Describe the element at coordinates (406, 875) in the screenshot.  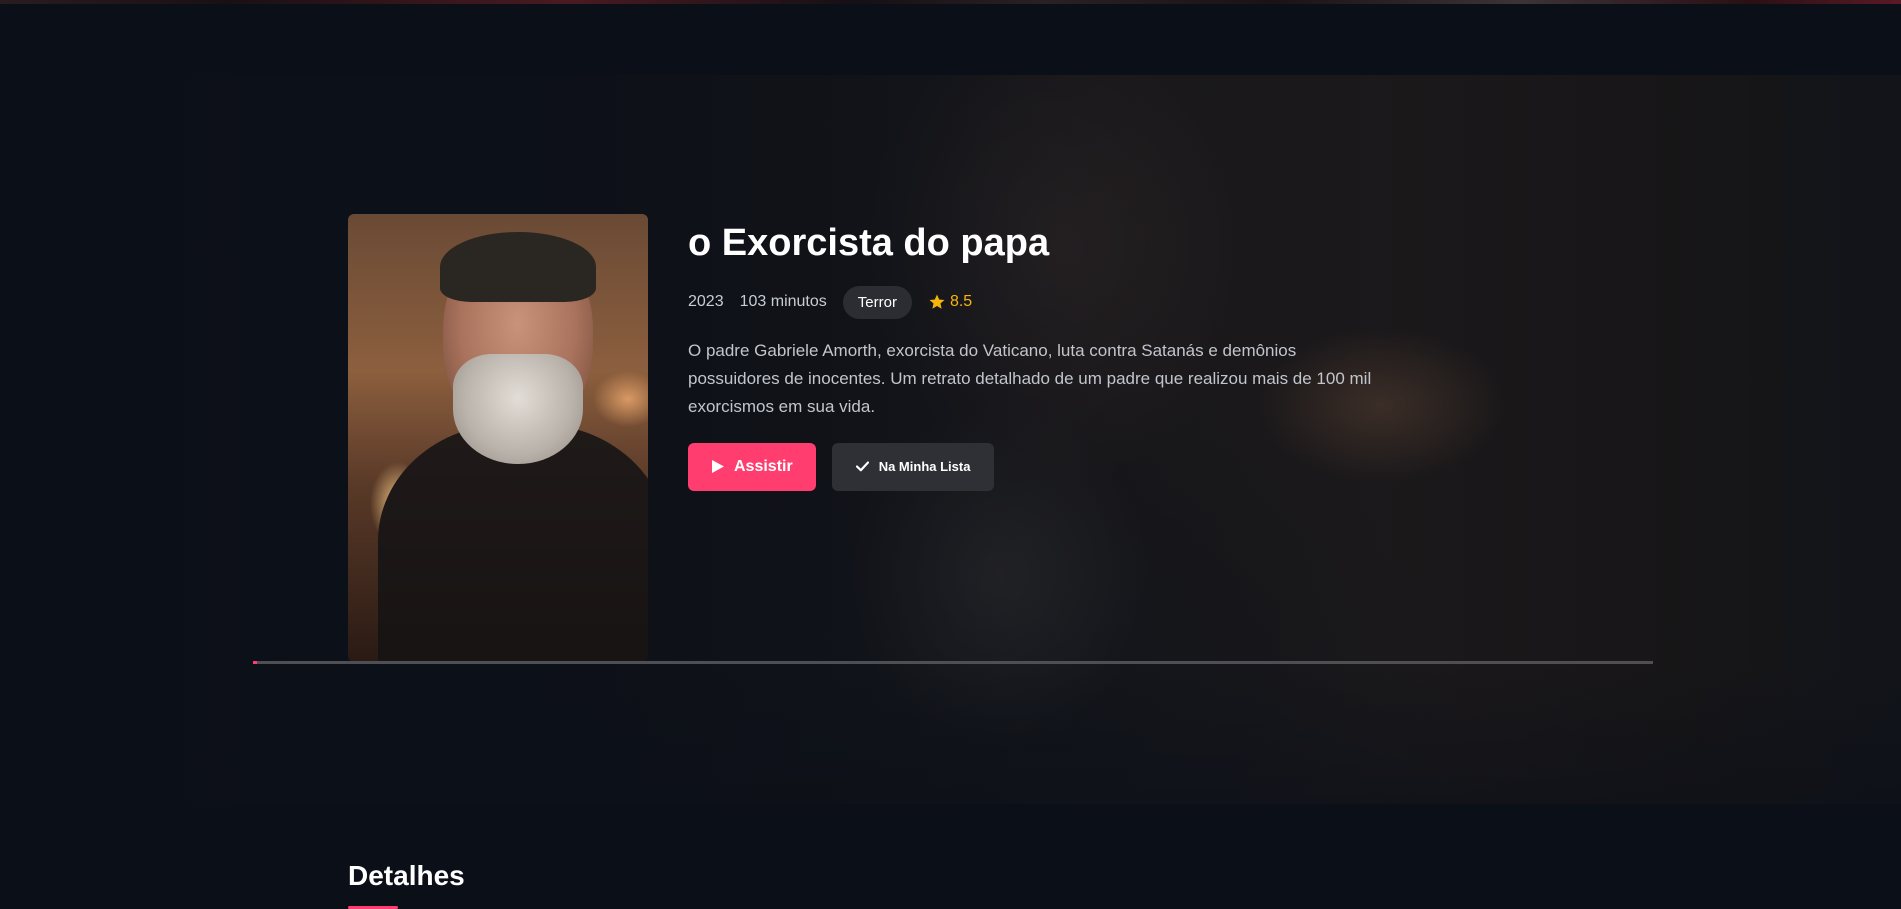
I see `details-section-title: Detalhes` at that location.